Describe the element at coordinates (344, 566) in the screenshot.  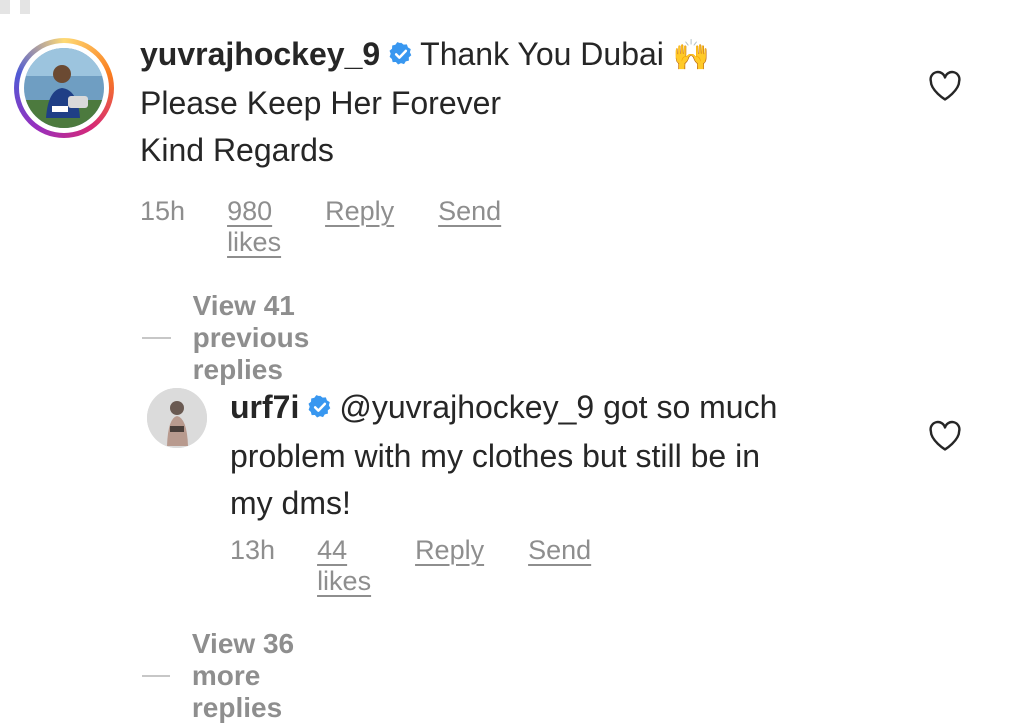
I see `likes-count-link: 44 likes` at that location.